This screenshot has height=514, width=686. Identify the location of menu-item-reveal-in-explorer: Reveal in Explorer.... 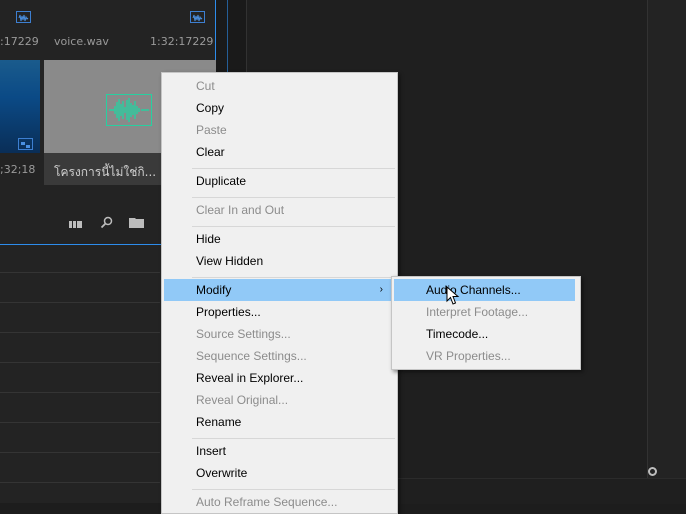
(279, 378).